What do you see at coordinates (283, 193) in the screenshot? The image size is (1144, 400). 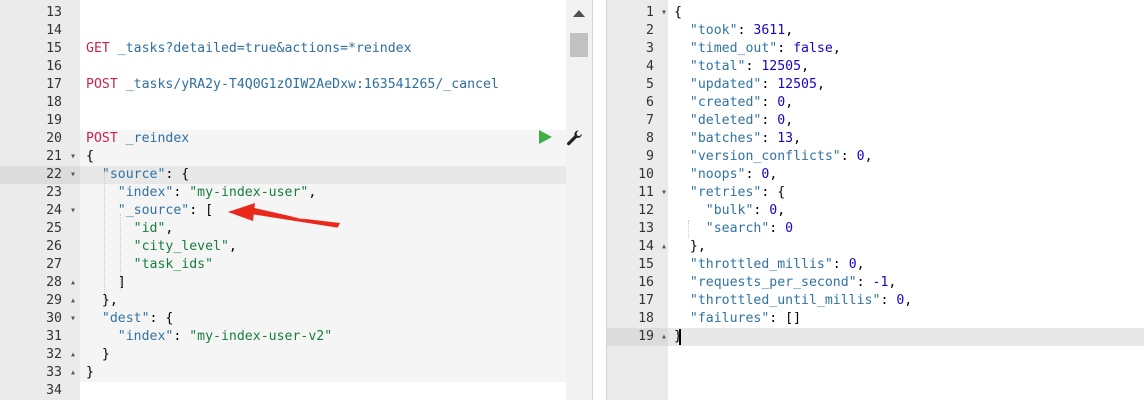 I see `code-line: 23 "index": "my-index-user",` at bounding box center [283, 193].